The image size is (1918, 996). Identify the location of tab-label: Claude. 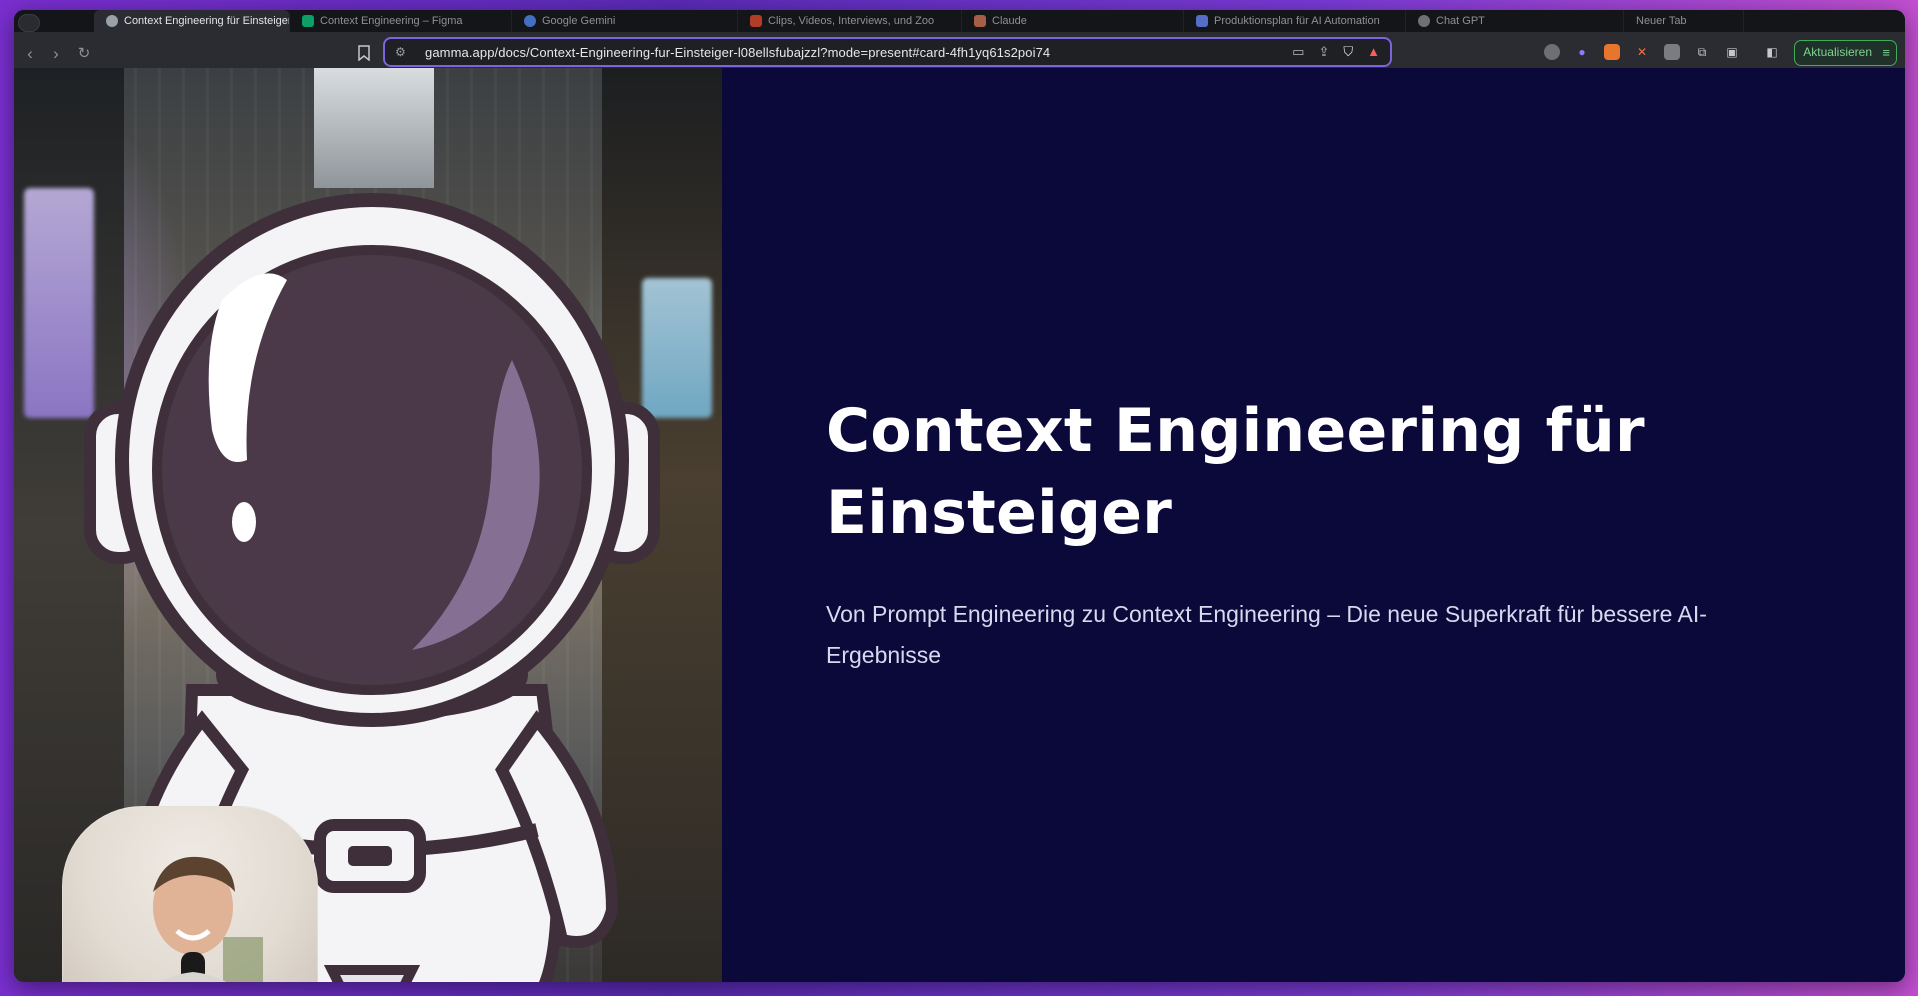
(1009, 21).